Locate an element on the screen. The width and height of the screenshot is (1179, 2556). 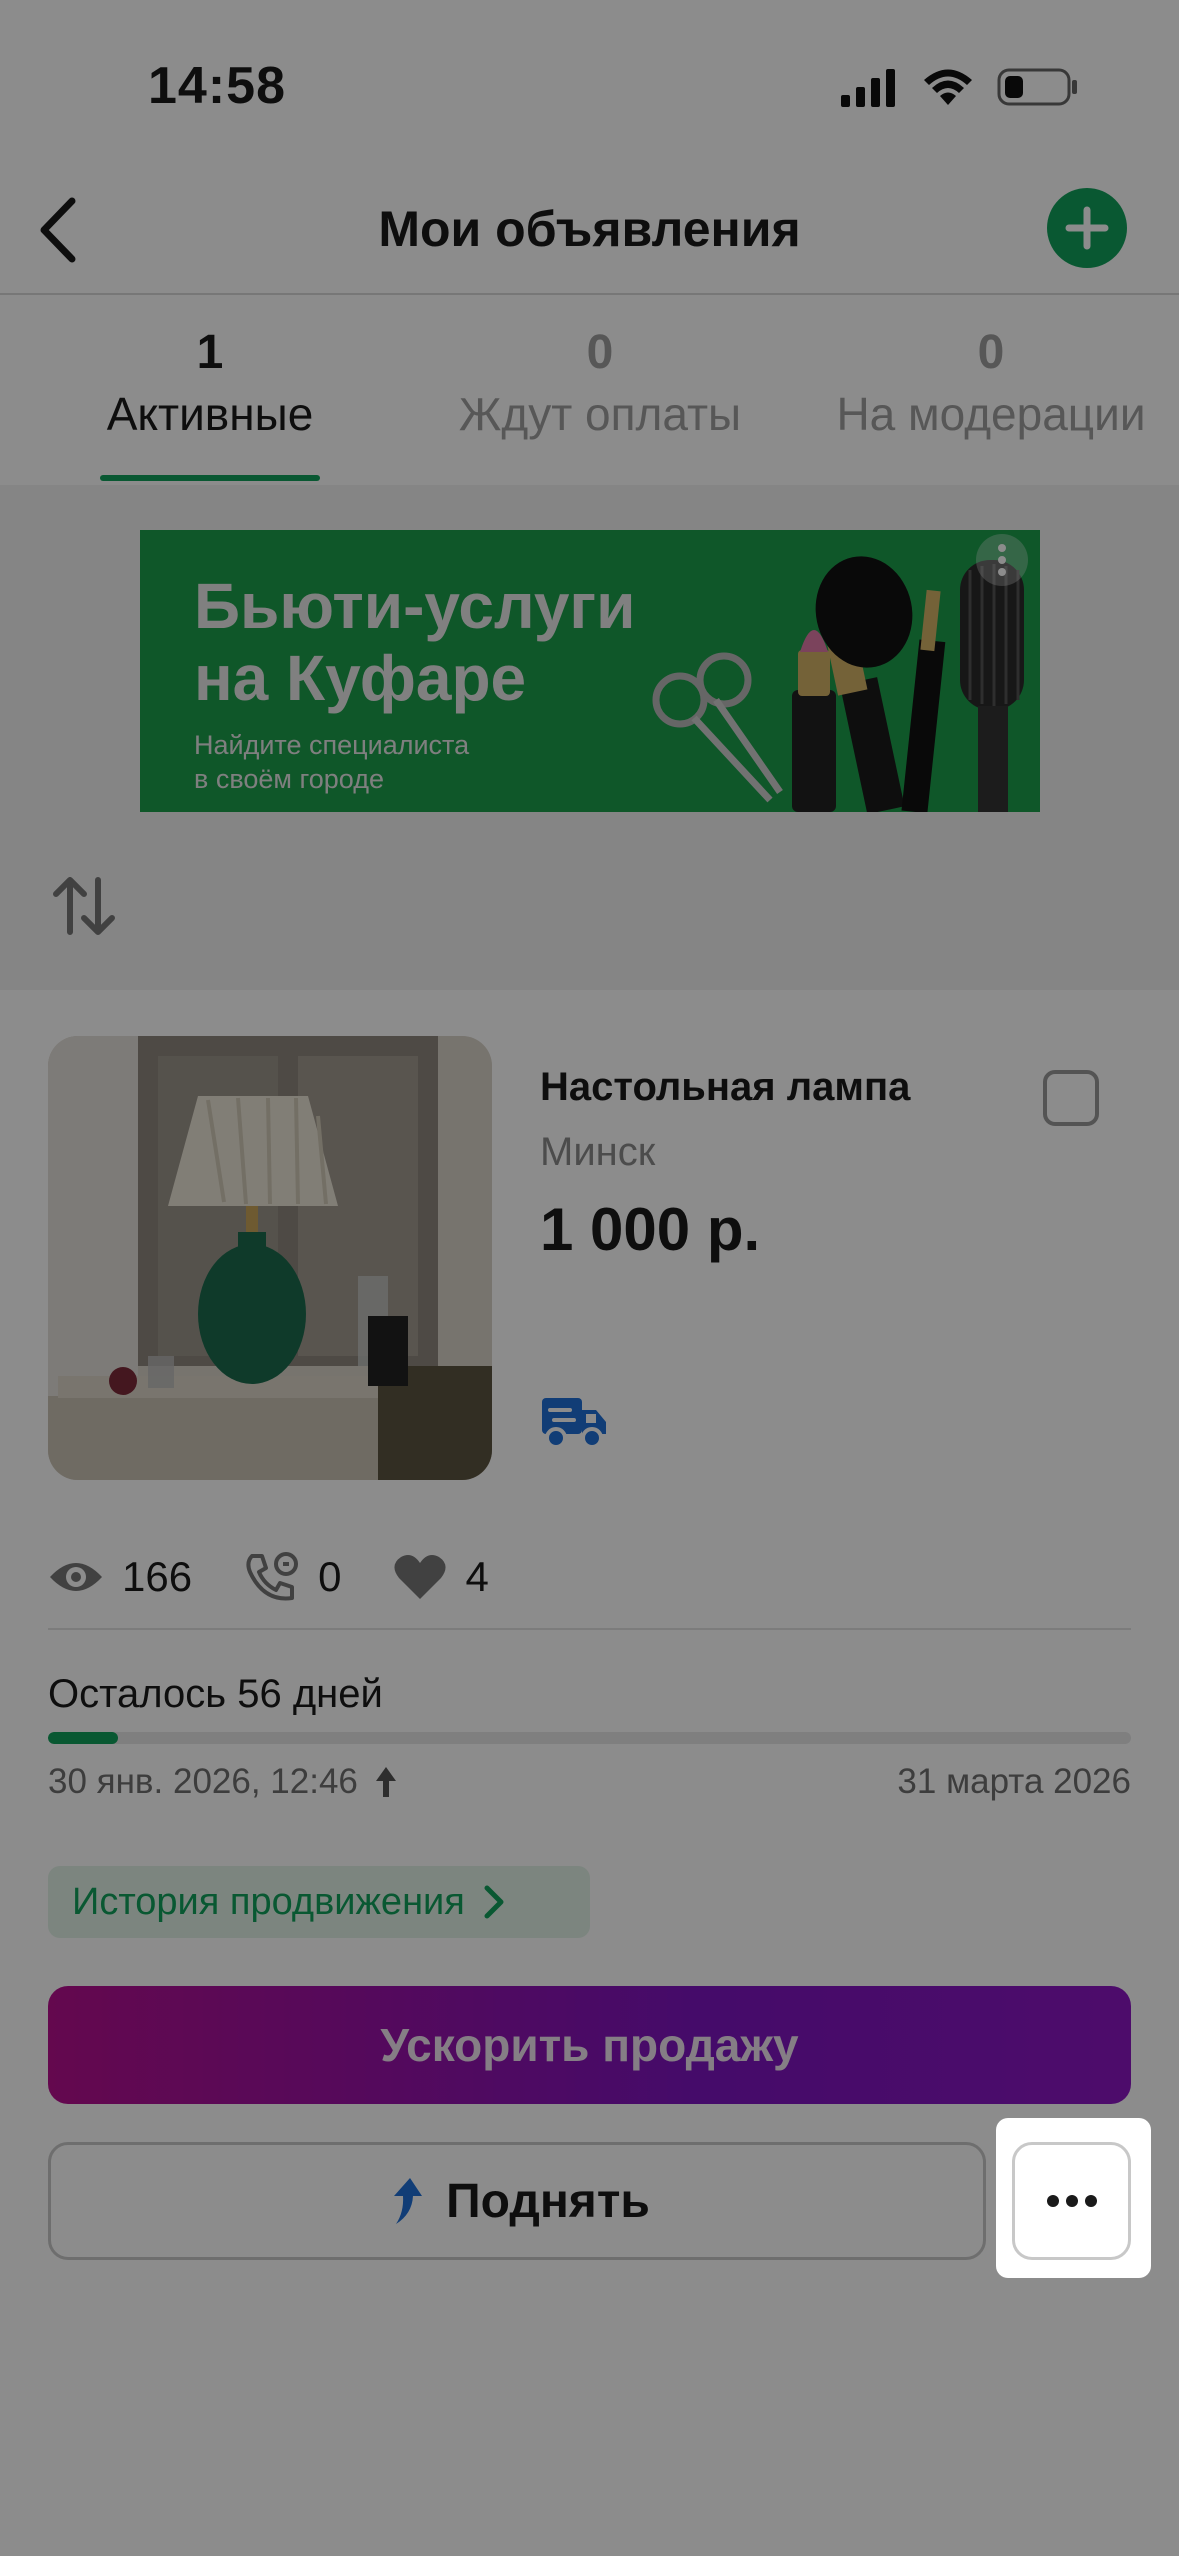
boost-sale-button: Ускорить продажу is located at coordinates (589, 2045).